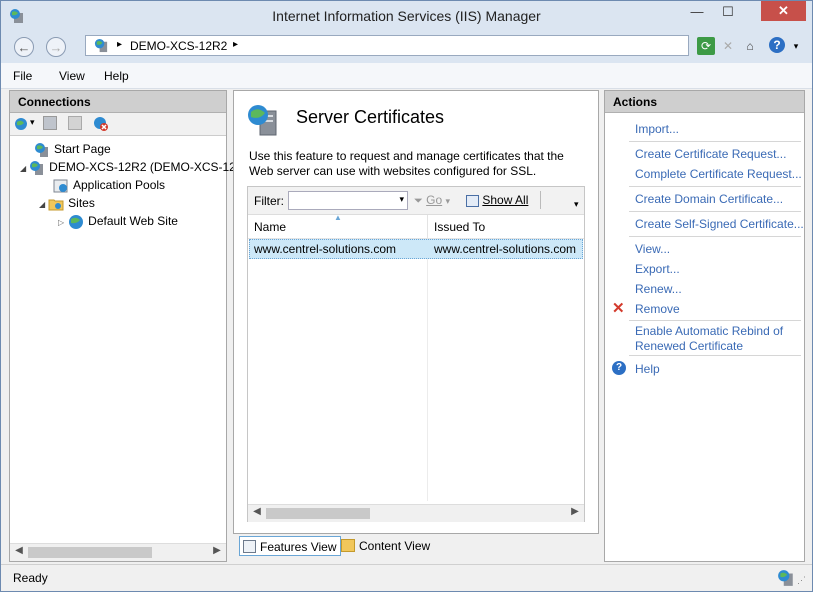  I want to click on tree-item-sites: ◢ Sites, so click(67, 203).